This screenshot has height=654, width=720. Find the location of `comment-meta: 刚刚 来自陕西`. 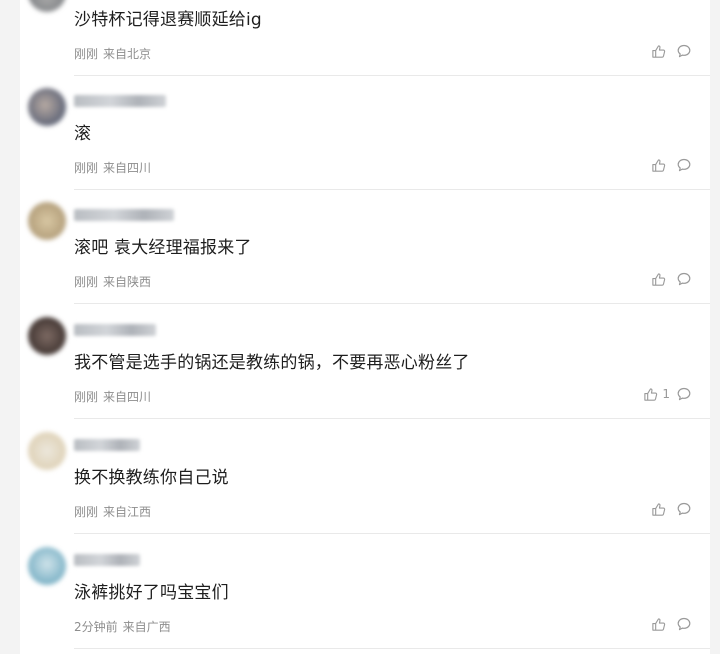

comment-meta: 刚刚 来自陕西 is located at coordinates (112, 281).